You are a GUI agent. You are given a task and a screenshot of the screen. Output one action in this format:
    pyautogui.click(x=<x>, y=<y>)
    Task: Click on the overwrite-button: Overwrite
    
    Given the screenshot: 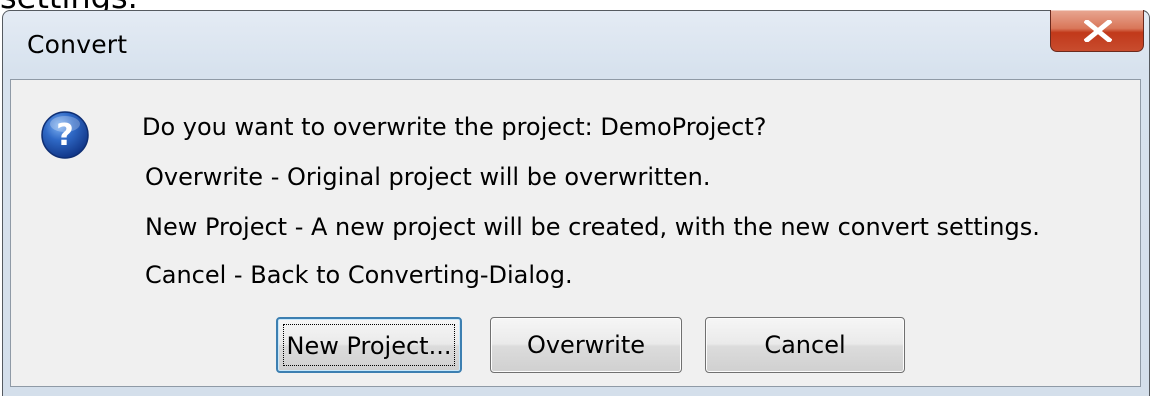 What is the action you would take?
    pyautogui.click(x=586, y=345)
    